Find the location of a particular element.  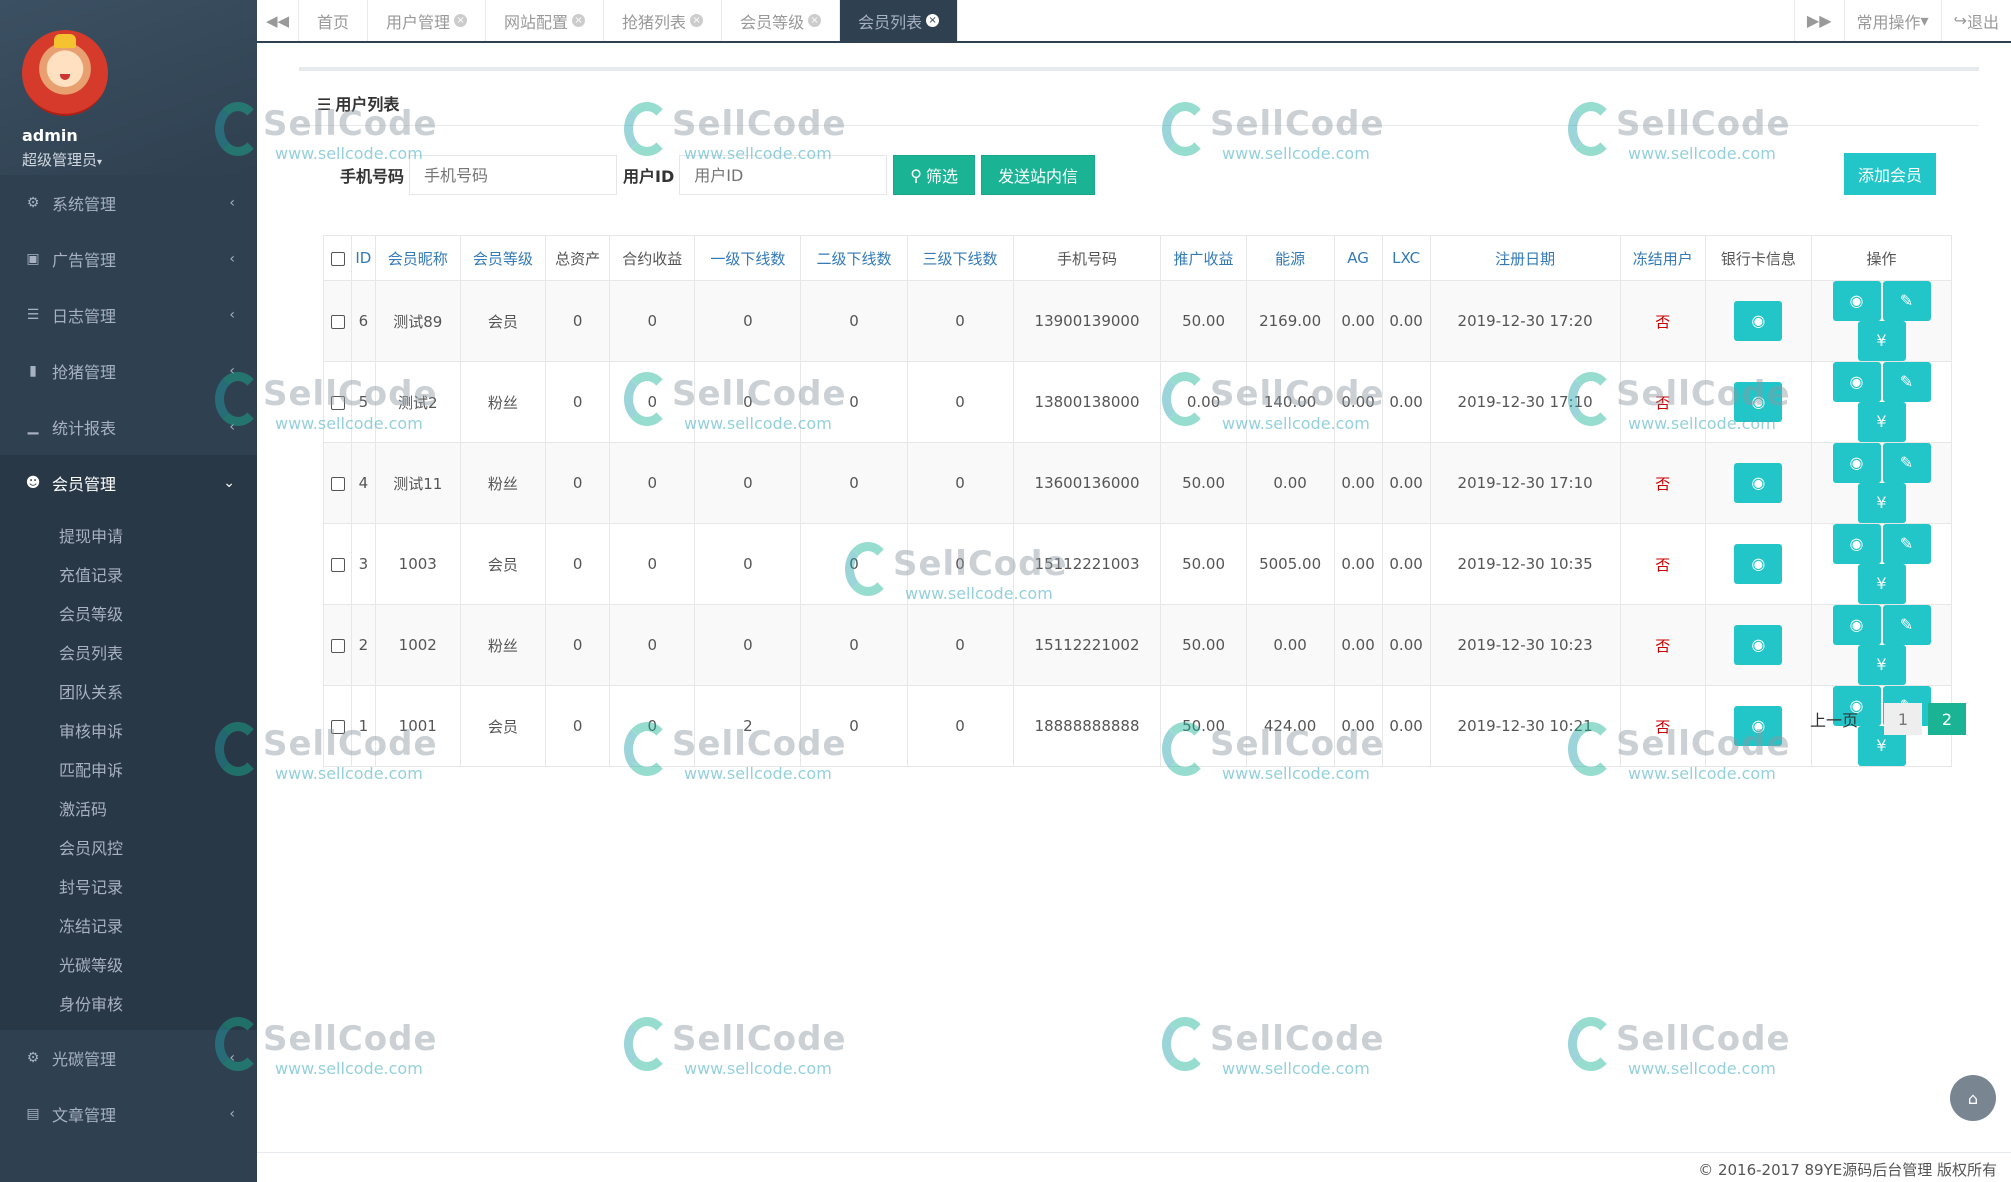

send-message-button: 发送站内信 is located at coordinates (1038, 175).